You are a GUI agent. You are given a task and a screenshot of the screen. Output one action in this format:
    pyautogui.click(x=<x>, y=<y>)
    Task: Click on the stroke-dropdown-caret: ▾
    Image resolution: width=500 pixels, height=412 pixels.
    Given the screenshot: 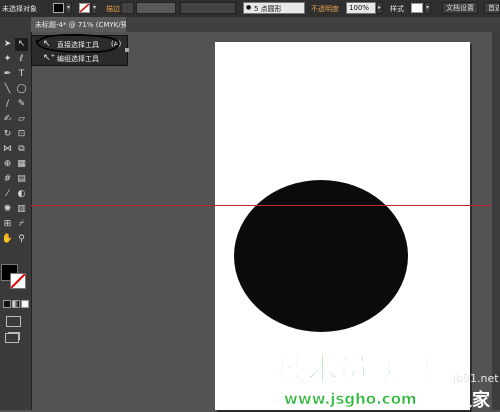 What is the action you would take?
    pyautogui.click(x=94, y=8)
    